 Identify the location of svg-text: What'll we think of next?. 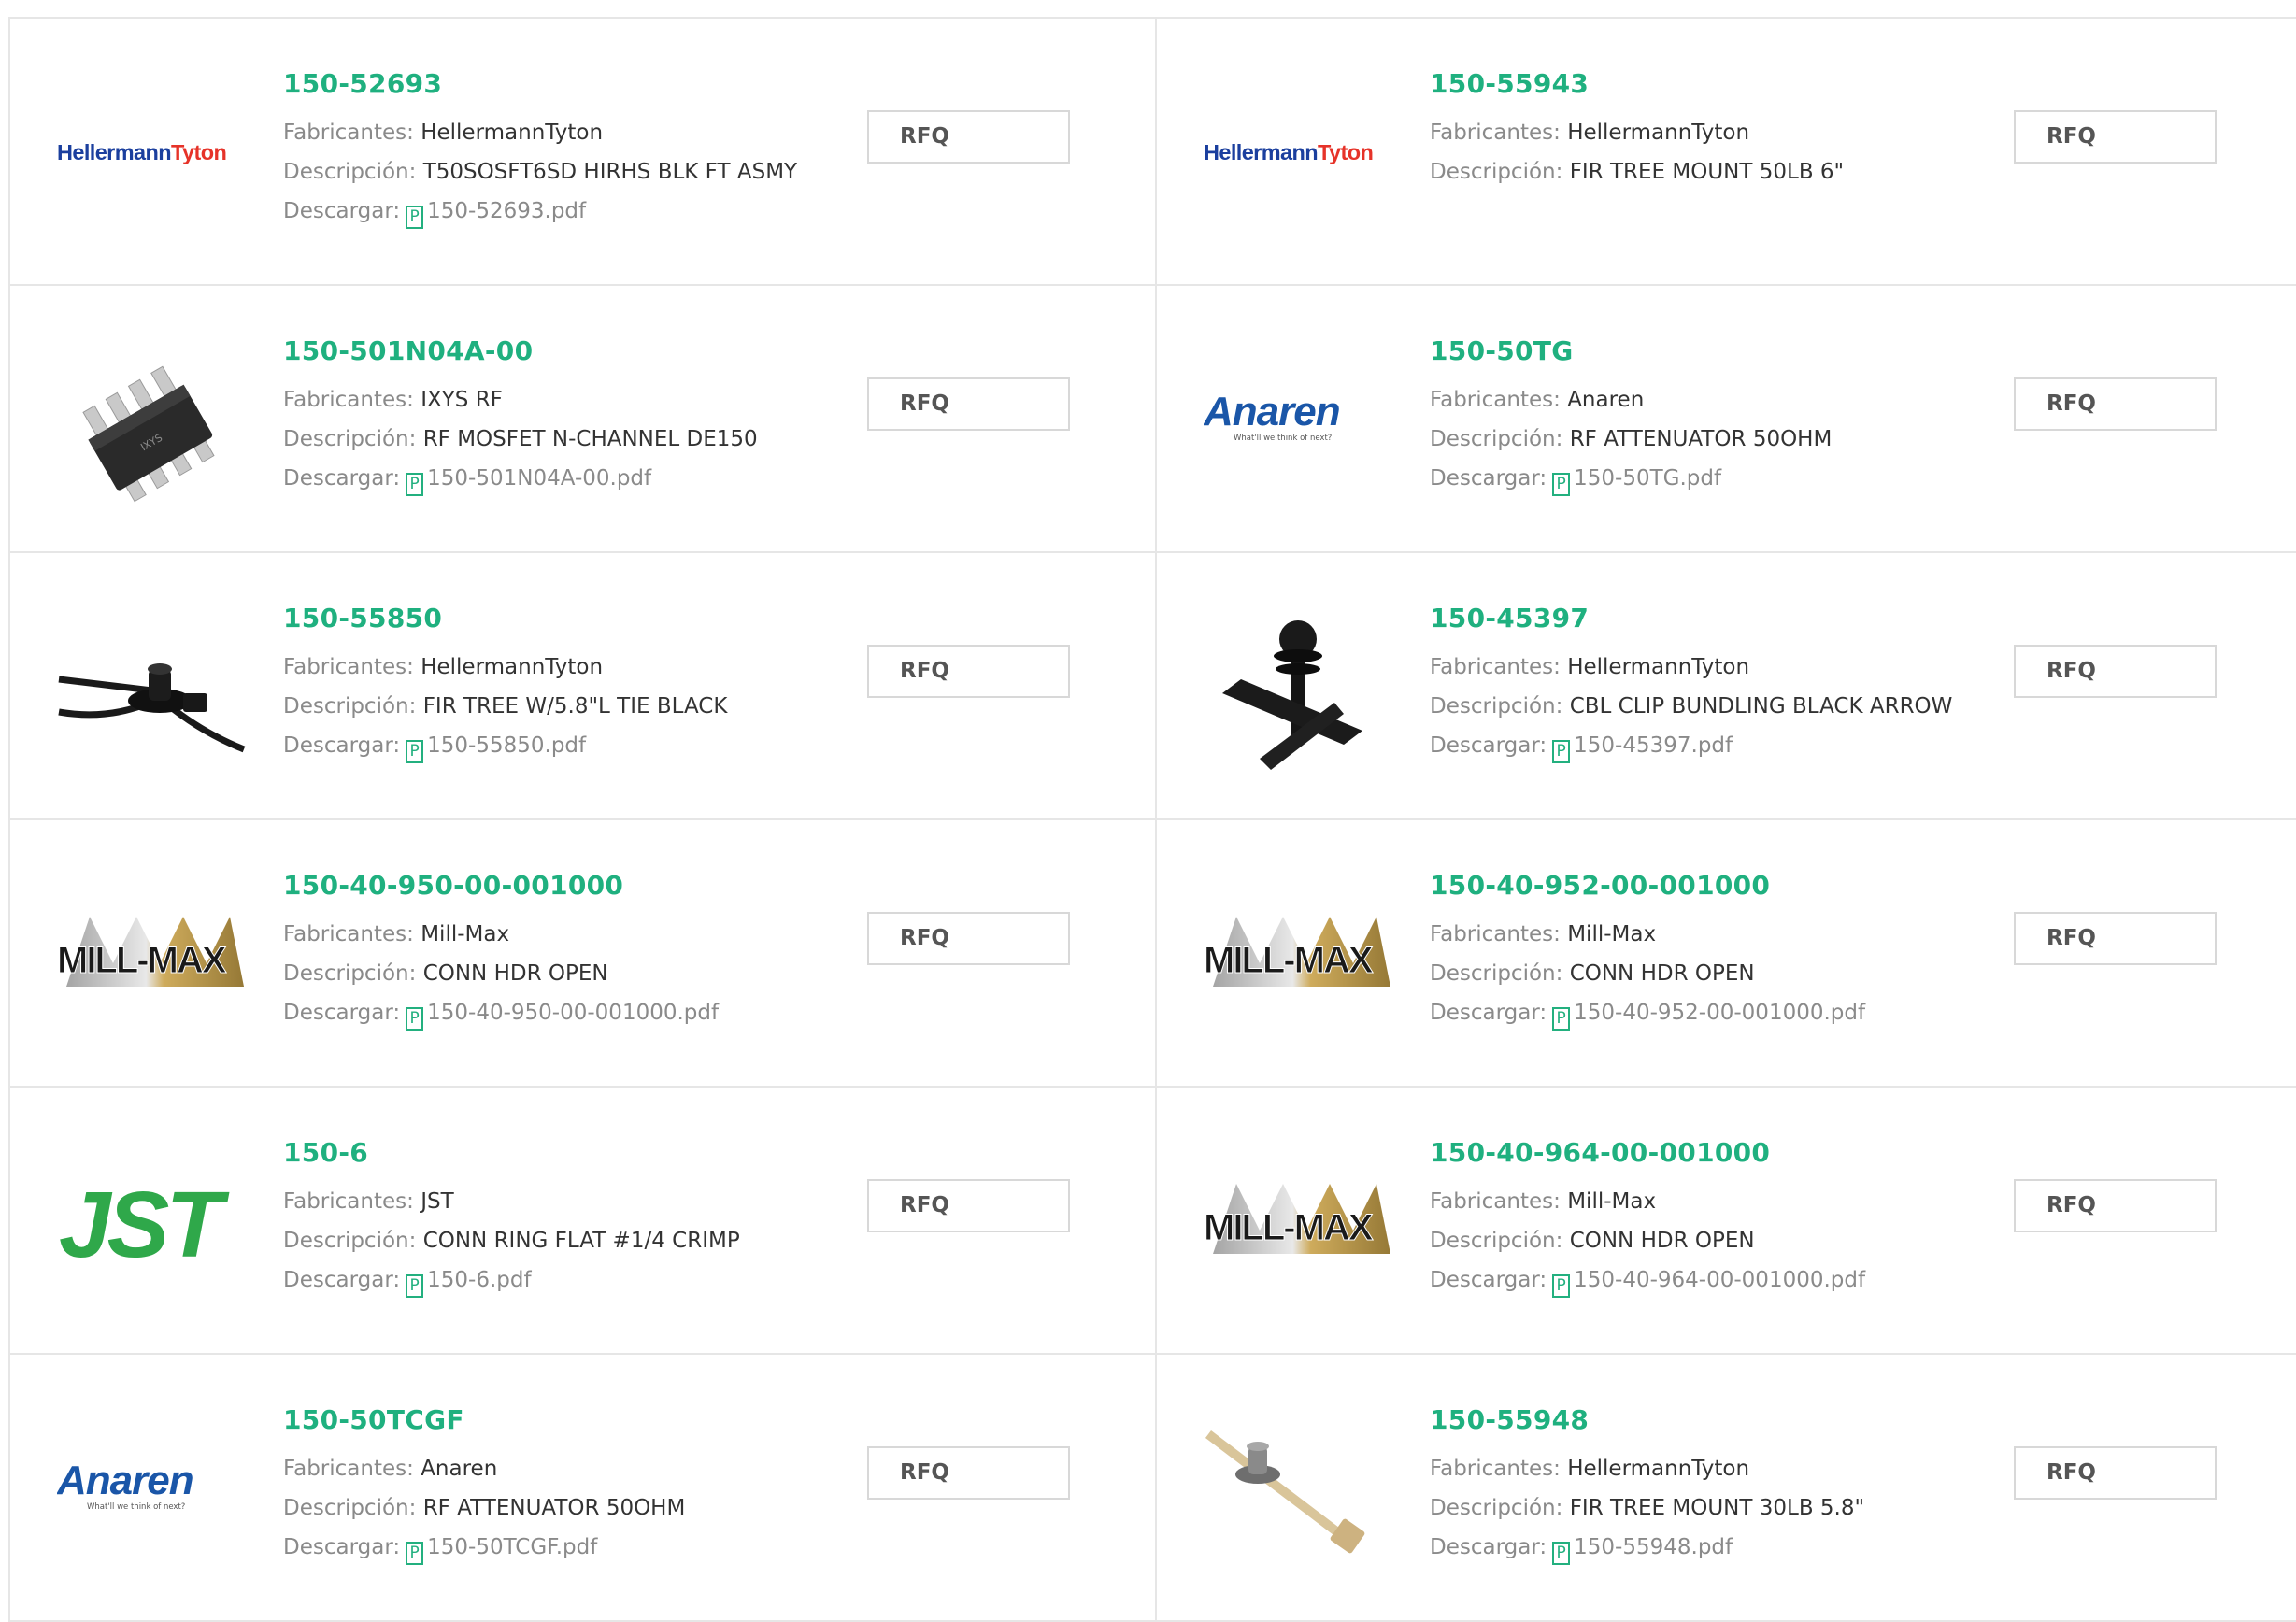
(1283, 438).